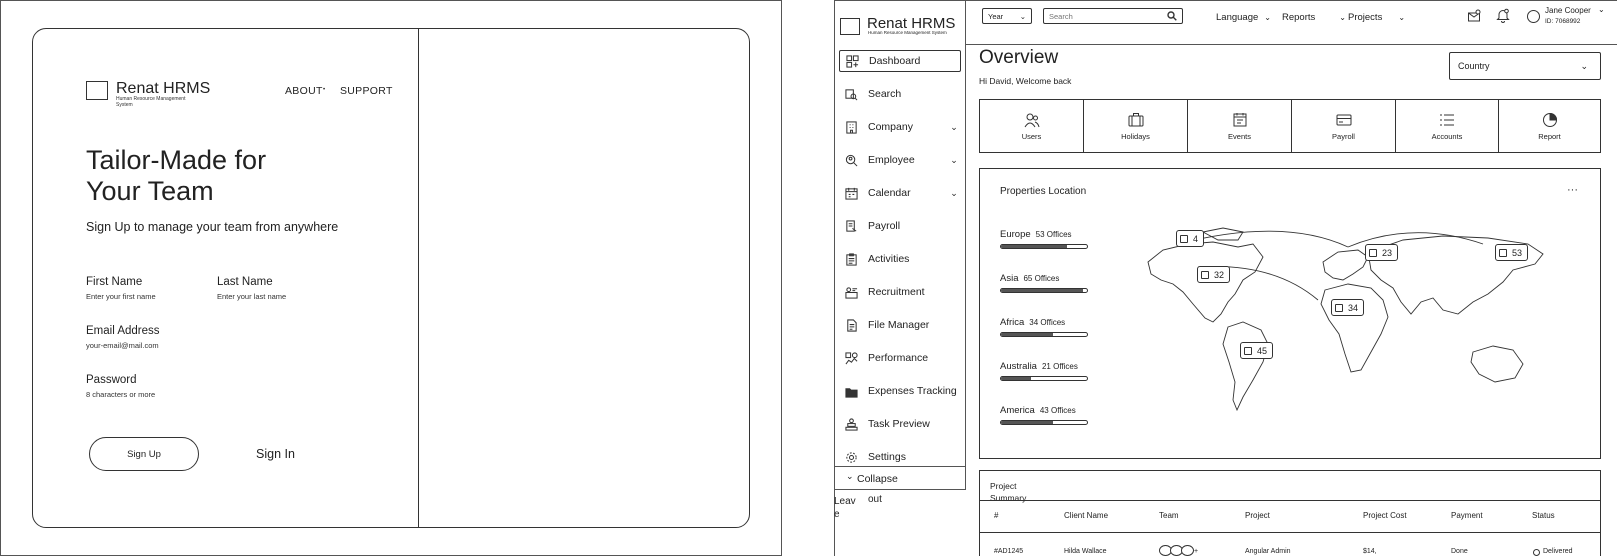 The width and height of the screenshot is (1617, 556). Describe the element at coordinates (1447, 126) in the screenshot. I see `tile-accounts: Accounts` at that location.